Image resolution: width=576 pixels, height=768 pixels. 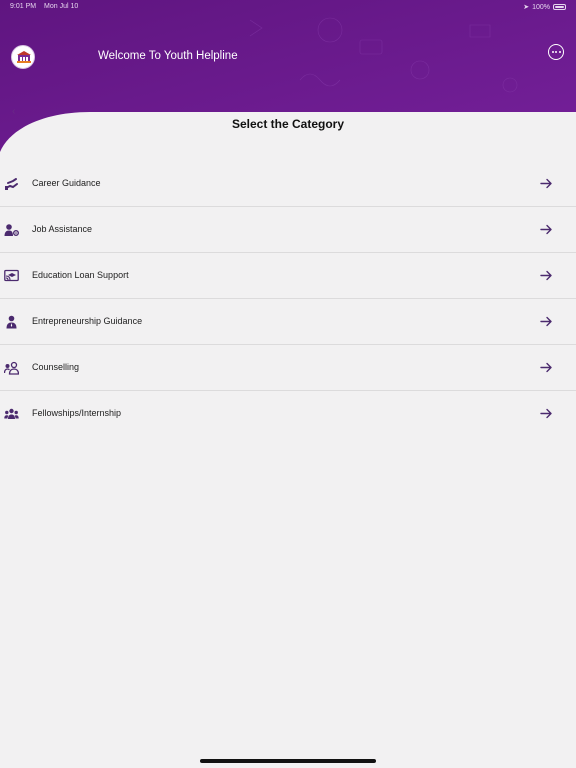 What do you see at coordinates (288, 184) in the screenshot?
I see `category-row-career-guidance: Career Guidance` at bounding box center [288, 184].